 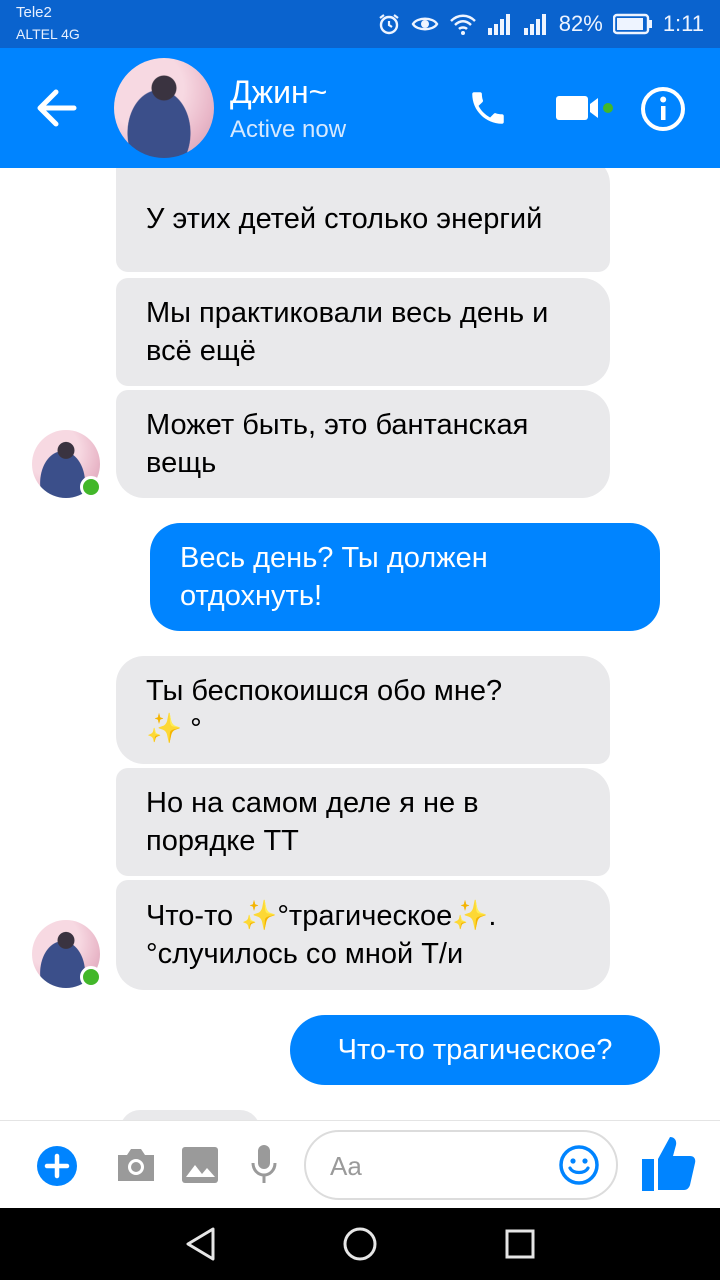 I want to click on system-navigation-bar, so click(x=360, y=1244).